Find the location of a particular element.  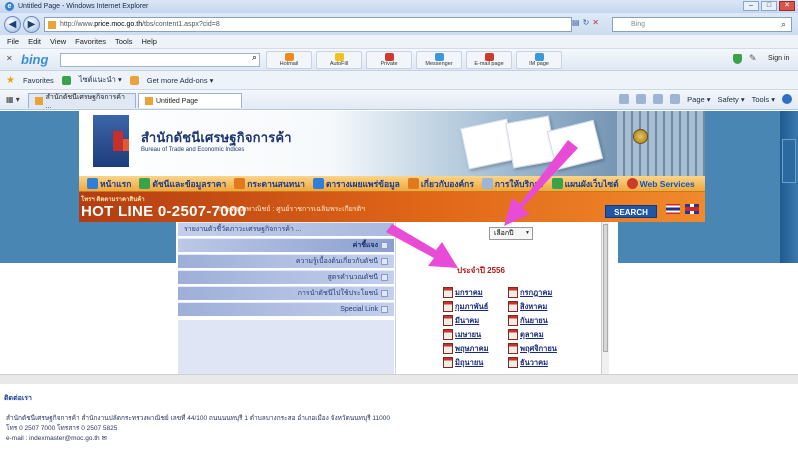

month-link: กรกฎาคม is located at coordinates (543, 292).